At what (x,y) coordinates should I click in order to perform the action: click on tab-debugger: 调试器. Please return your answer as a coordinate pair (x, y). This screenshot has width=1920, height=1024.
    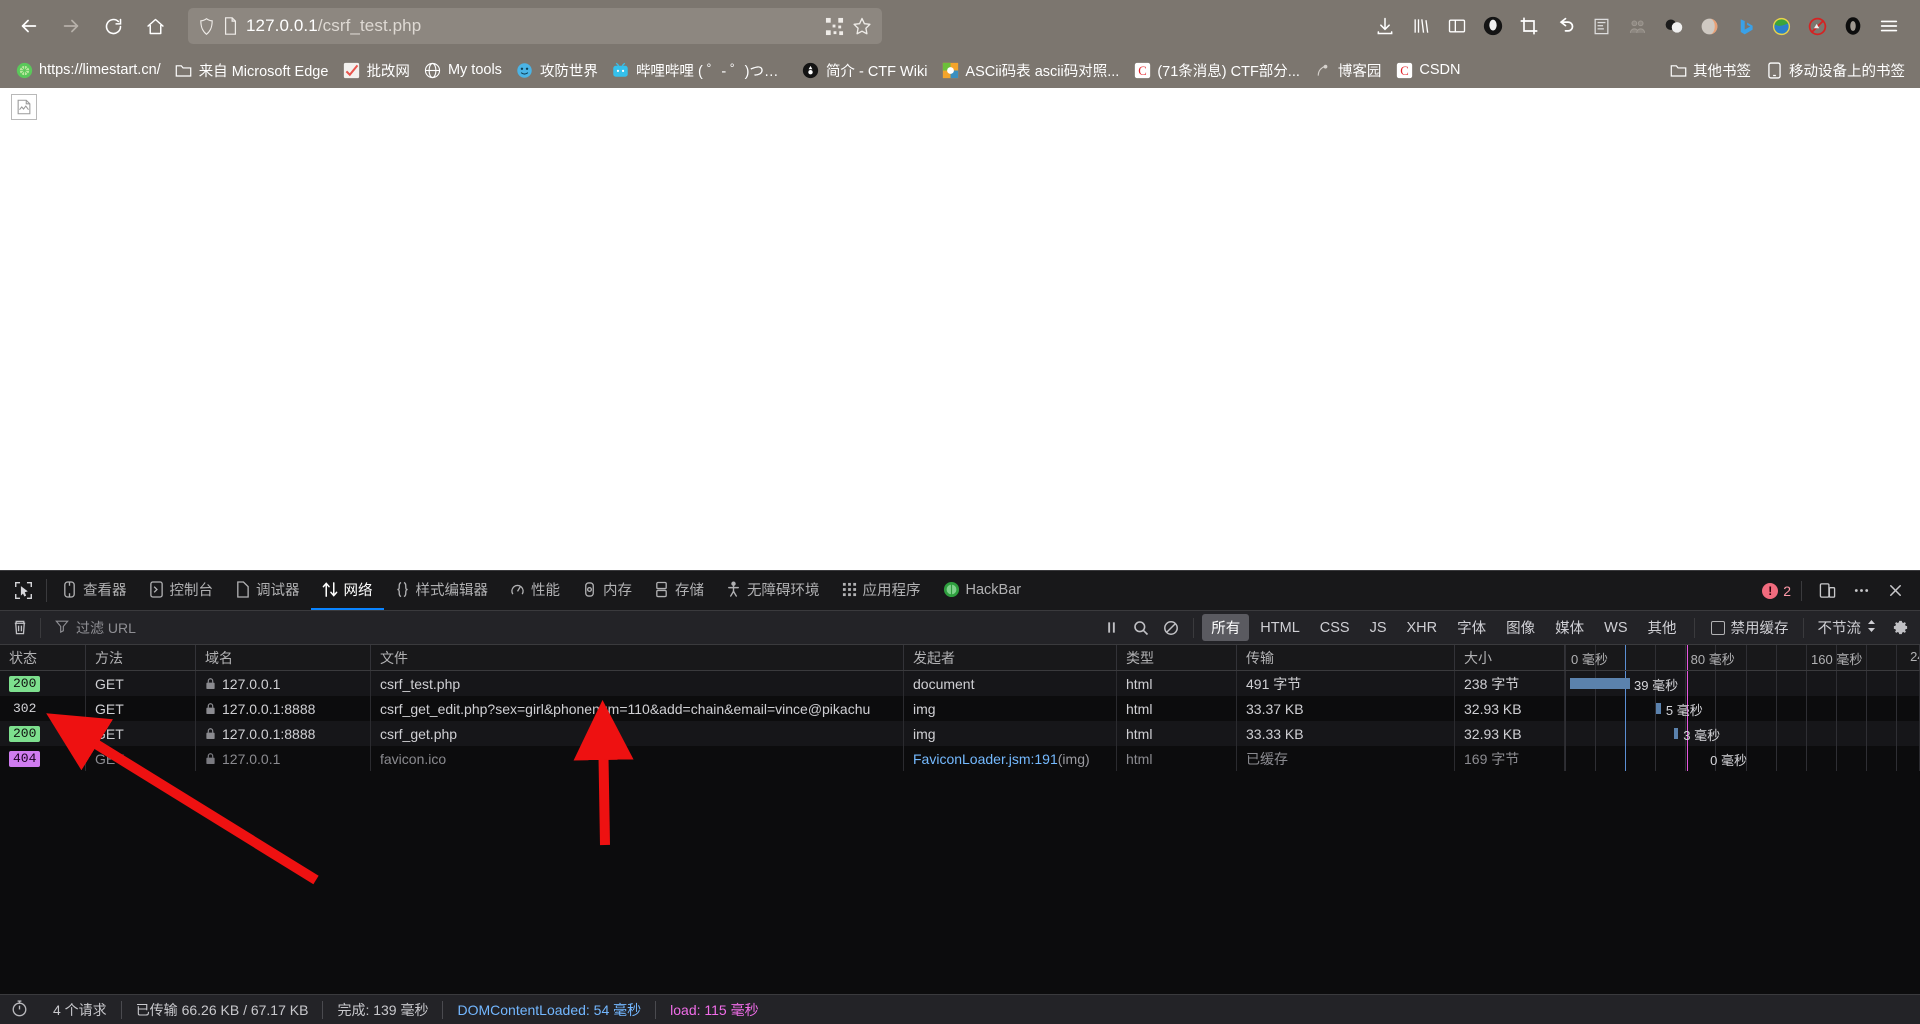
    Looking at the image, I should click on (267, 590).